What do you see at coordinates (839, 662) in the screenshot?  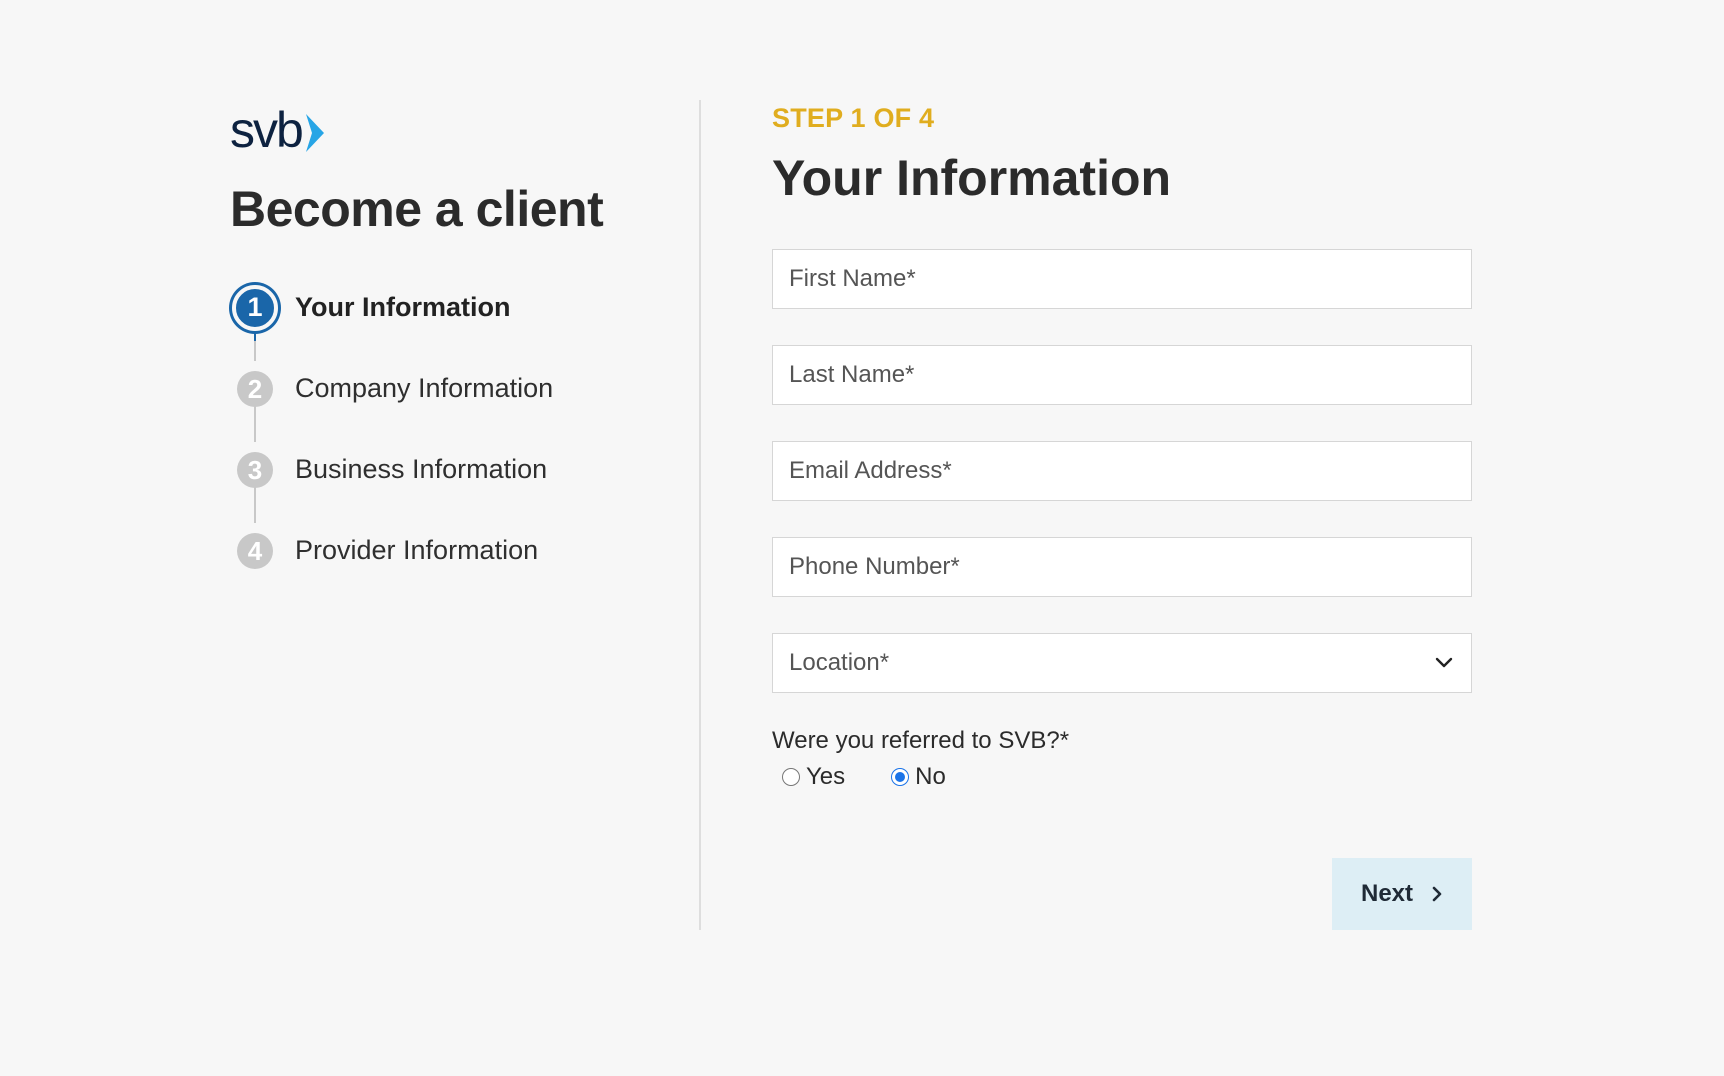 I see `location-select-value: Location*` at bounding box center [839, 662].